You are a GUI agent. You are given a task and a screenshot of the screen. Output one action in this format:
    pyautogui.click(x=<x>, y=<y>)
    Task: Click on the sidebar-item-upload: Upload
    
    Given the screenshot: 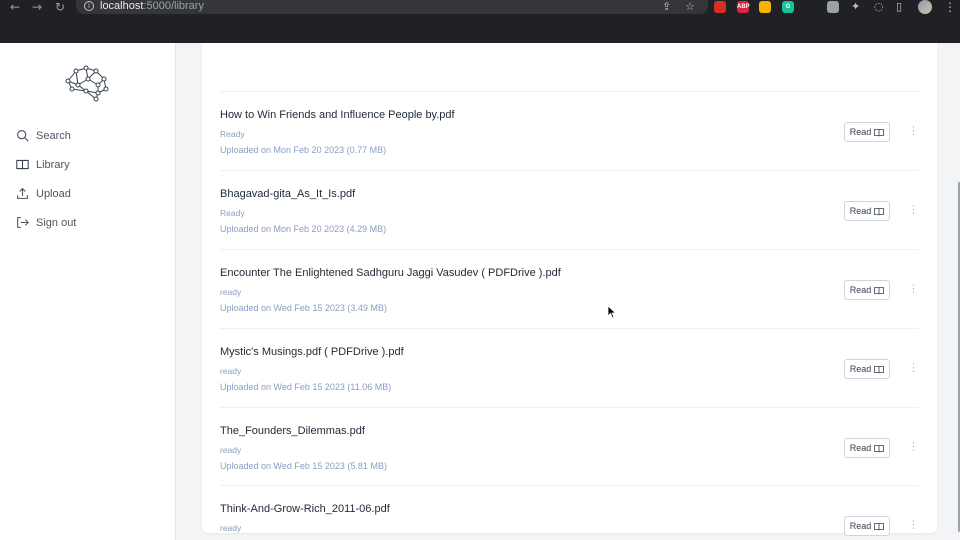 What is the action you would take?
    pyautogui.click(x=46, y=193)
    